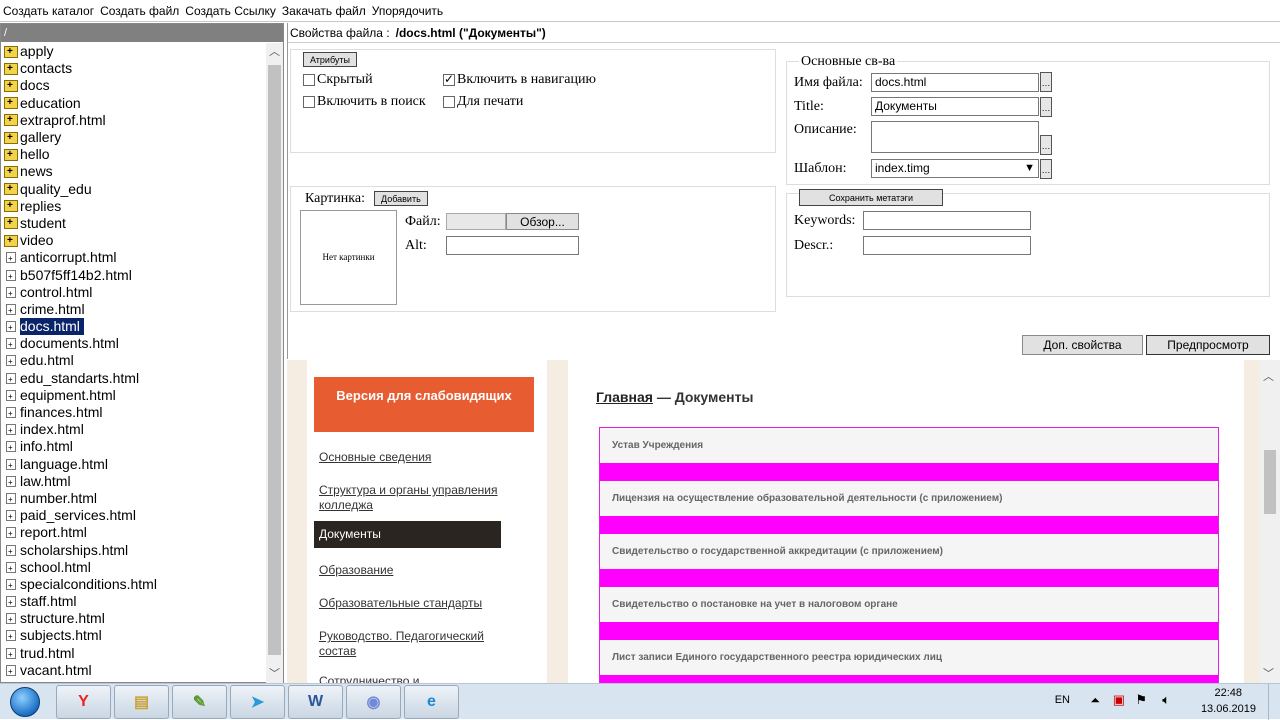 This screenshot has height=720, width=1280. I want to click on tree-file: number.html, so click(135, 499).